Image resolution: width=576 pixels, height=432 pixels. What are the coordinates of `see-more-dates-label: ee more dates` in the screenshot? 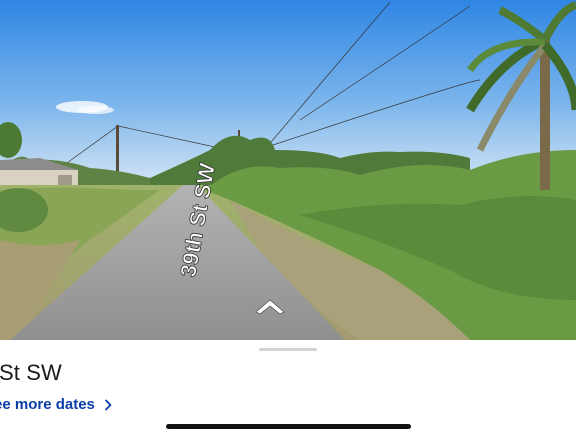 It's located at (47, 404).